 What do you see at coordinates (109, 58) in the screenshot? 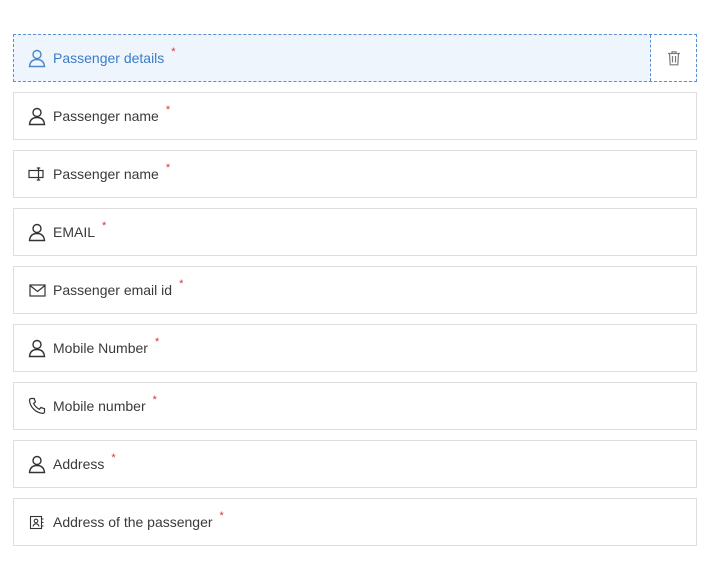
I see `field-label: Passenger details` at bounding box center [109, 58].